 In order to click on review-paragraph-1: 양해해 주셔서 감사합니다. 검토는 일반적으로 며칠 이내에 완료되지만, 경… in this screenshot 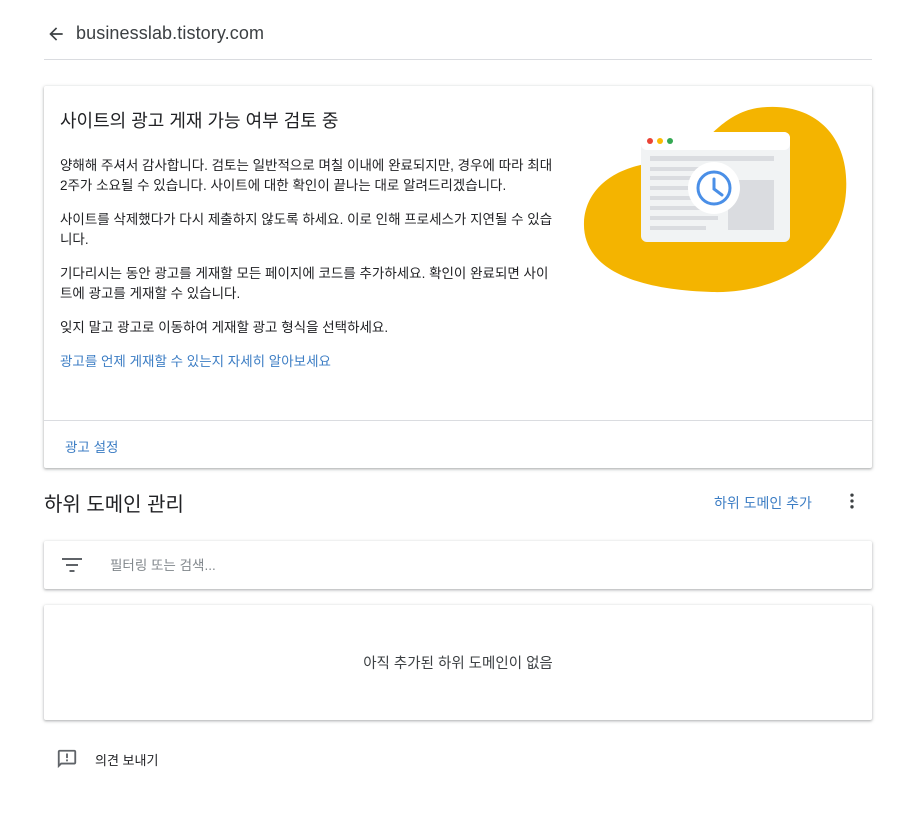, I will do `click(306, 175)`.